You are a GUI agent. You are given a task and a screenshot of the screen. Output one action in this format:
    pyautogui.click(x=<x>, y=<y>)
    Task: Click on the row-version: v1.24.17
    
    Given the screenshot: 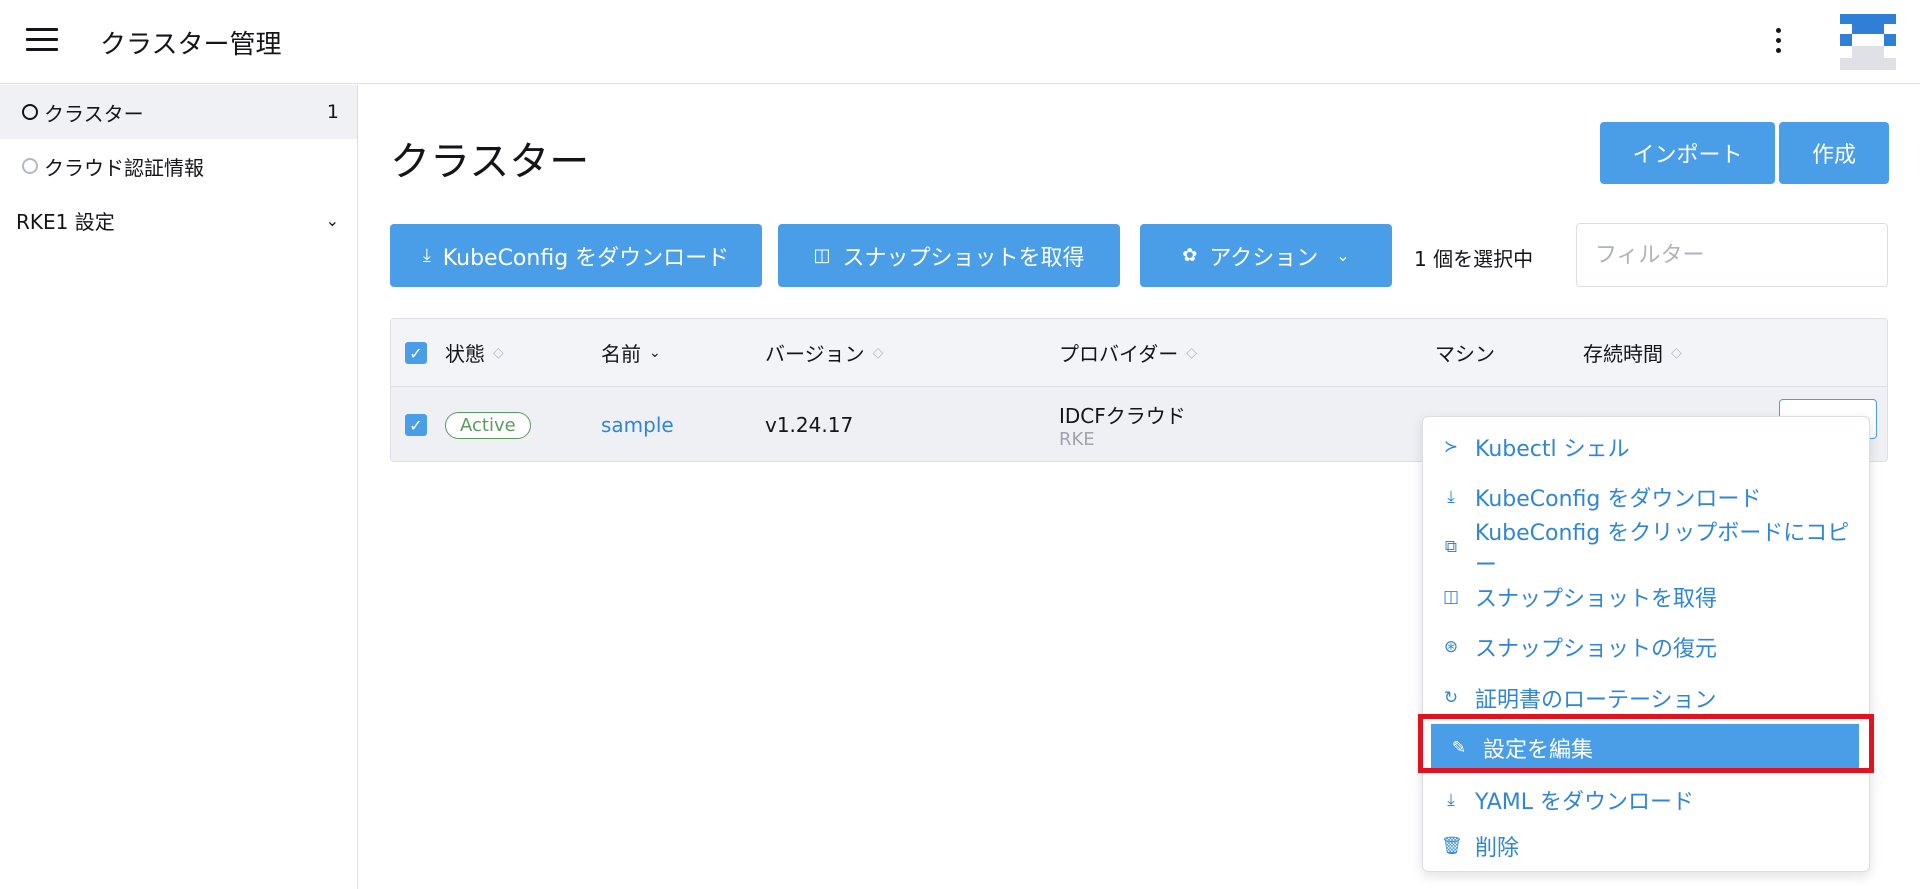 What is the action you would take?
    pyautogui.click(x=809, y=425)
    